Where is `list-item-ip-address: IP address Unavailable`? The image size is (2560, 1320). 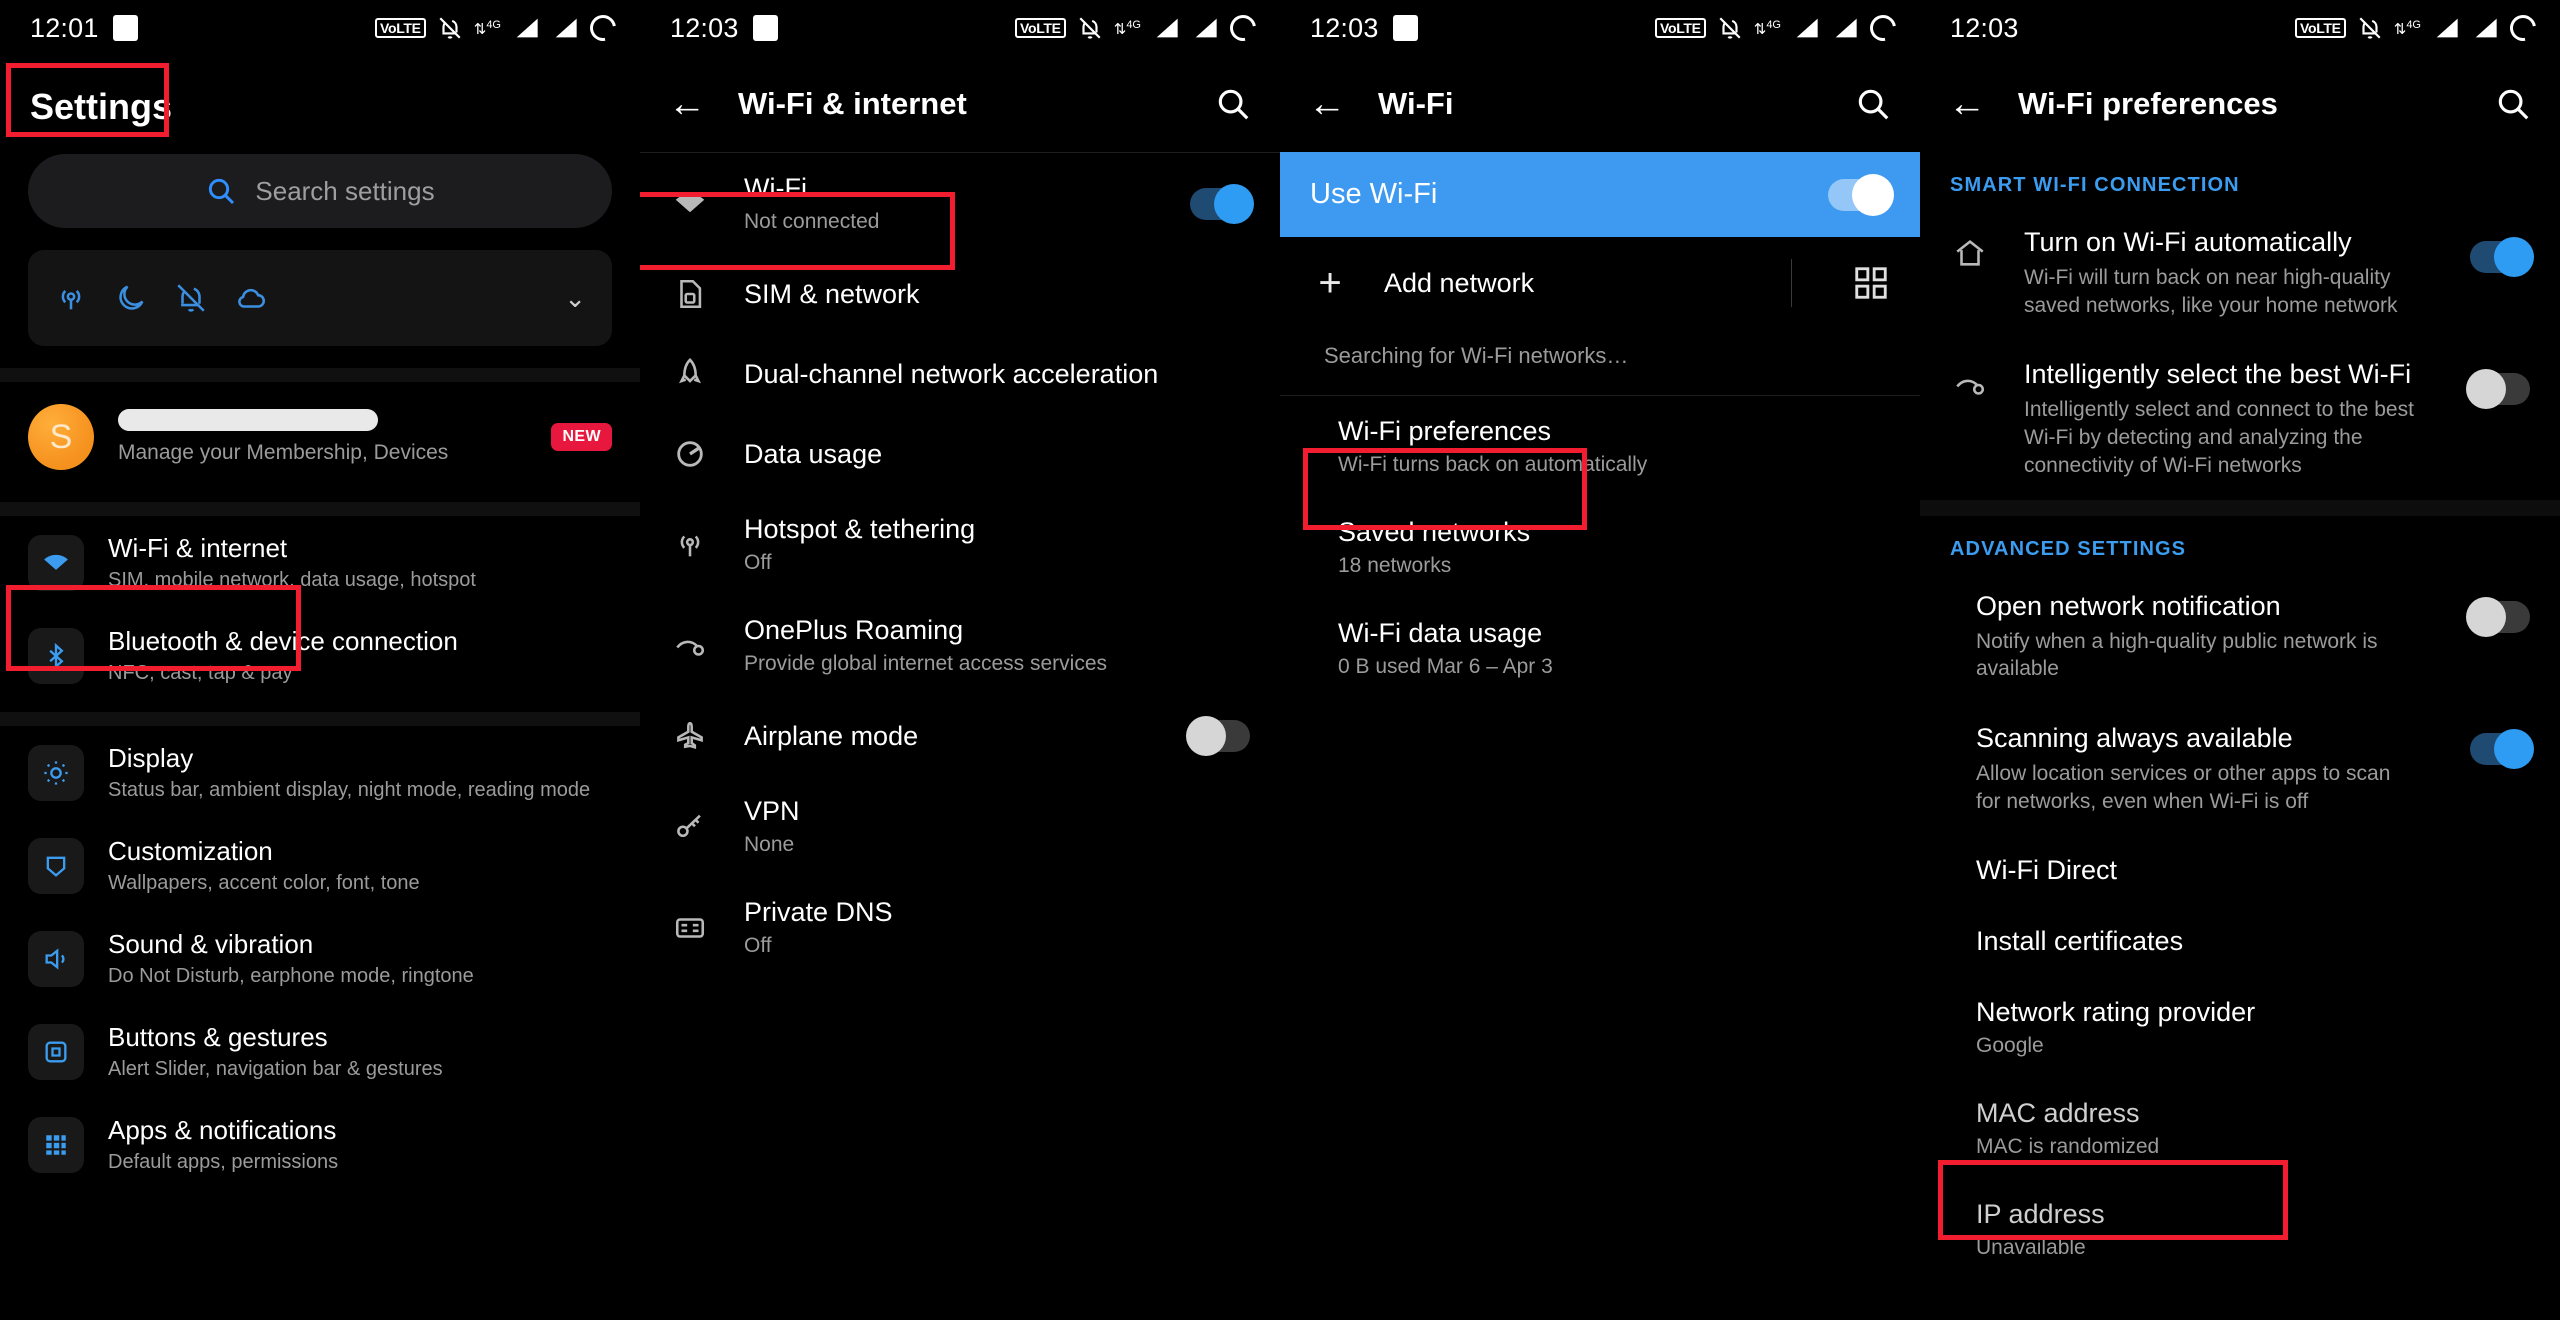
list-item-ip-address: IP address Unavailable is located at coordinates (2240, 1229).